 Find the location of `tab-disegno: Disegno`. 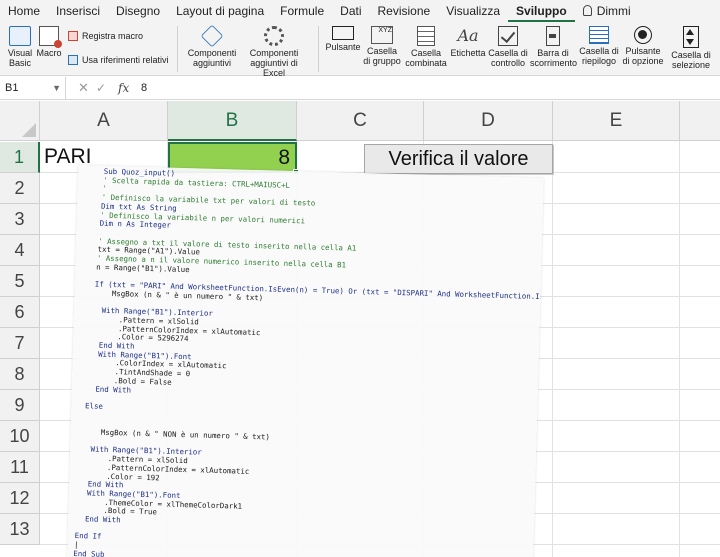

tab-disegno: Disegno is located at coordinates (138, 11).